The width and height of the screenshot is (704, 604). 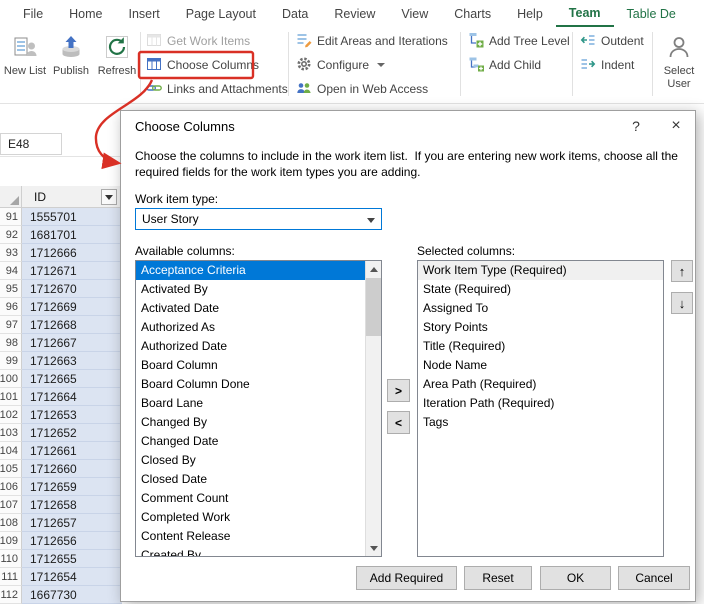 What do you see at coordinates (72, 289) in the screenshot?
I see `id-cell: 1712670` at bounding box center [72, 289].